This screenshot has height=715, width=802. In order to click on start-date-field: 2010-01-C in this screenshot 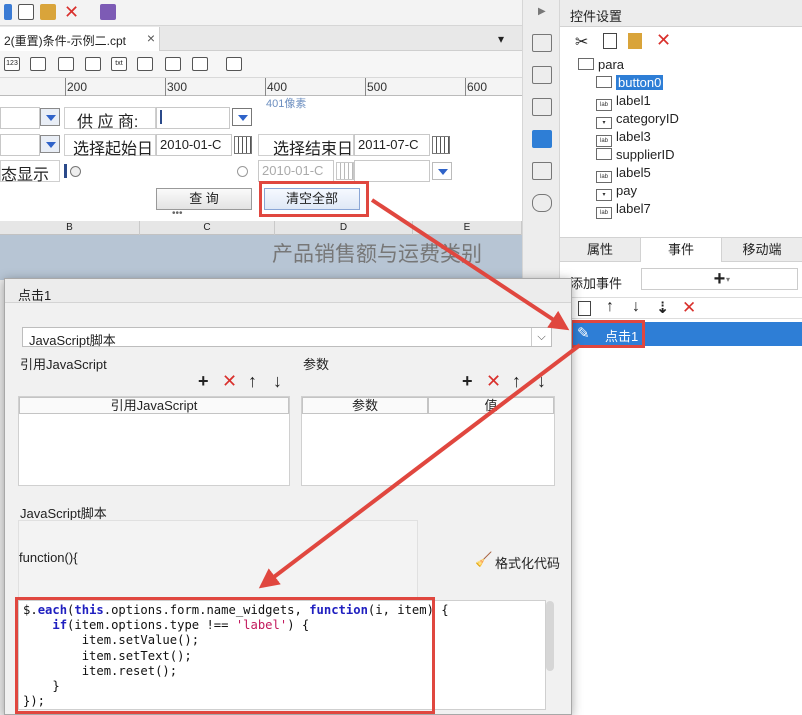, I will do `click(194, 145)`.